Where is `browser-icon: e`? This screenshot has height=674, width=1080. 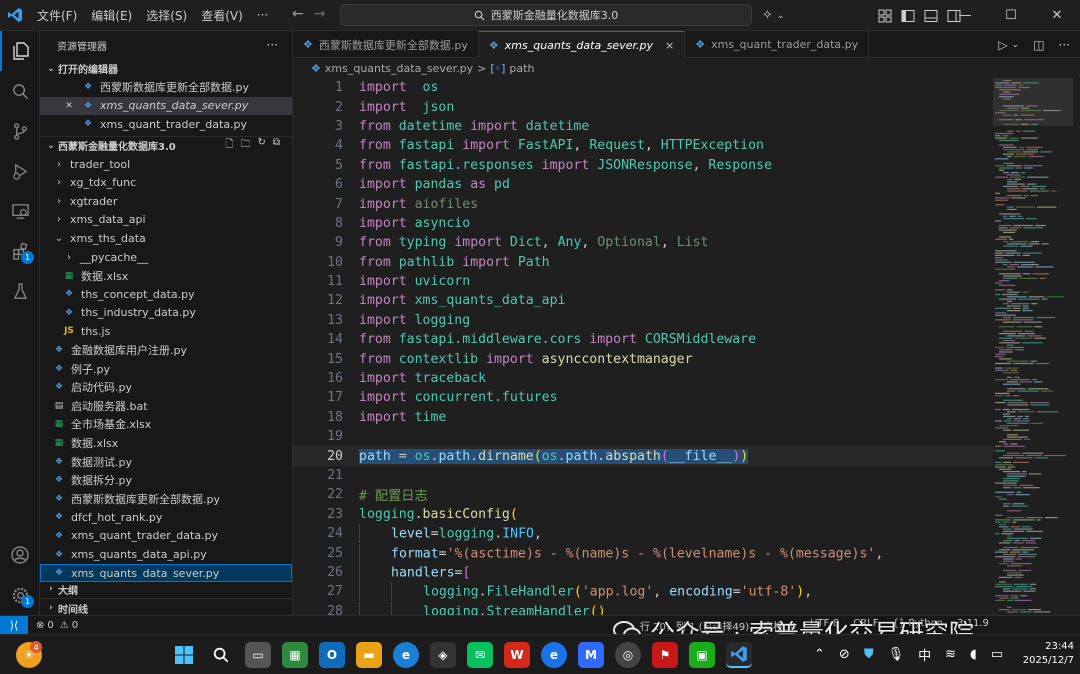 browser-icon: e is located at coordinates (554, 655).